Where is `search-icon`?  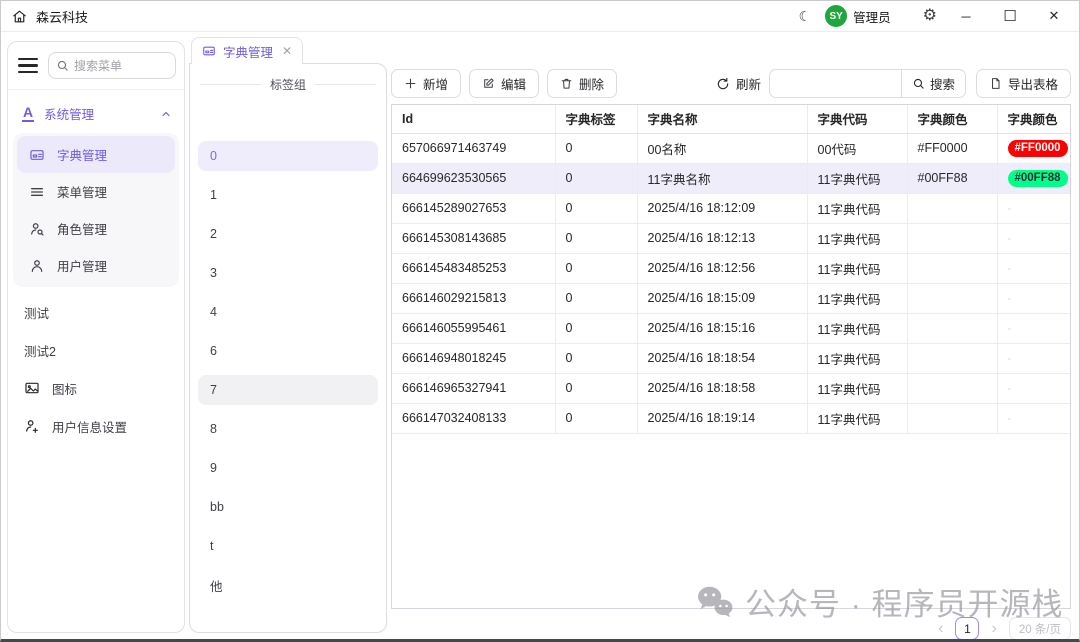
search-icon is located at coordinates (918, 83).